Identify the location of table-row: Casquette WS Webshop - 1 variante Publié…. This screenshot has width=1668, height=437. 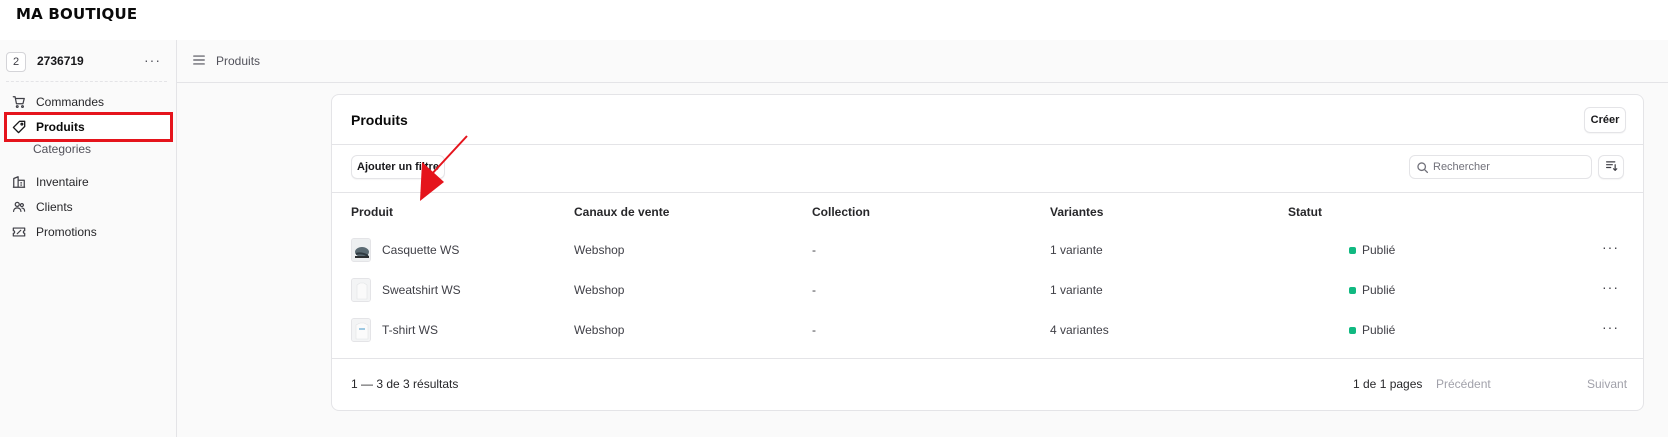
(987, 250).